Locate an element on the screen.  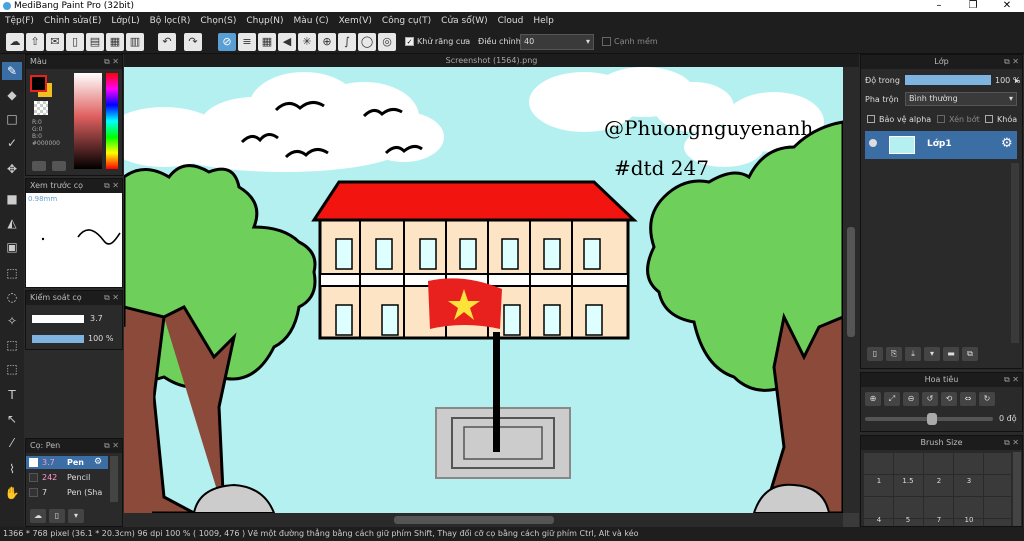
brush-size-option: 5 is located at coordinates (908, 520).